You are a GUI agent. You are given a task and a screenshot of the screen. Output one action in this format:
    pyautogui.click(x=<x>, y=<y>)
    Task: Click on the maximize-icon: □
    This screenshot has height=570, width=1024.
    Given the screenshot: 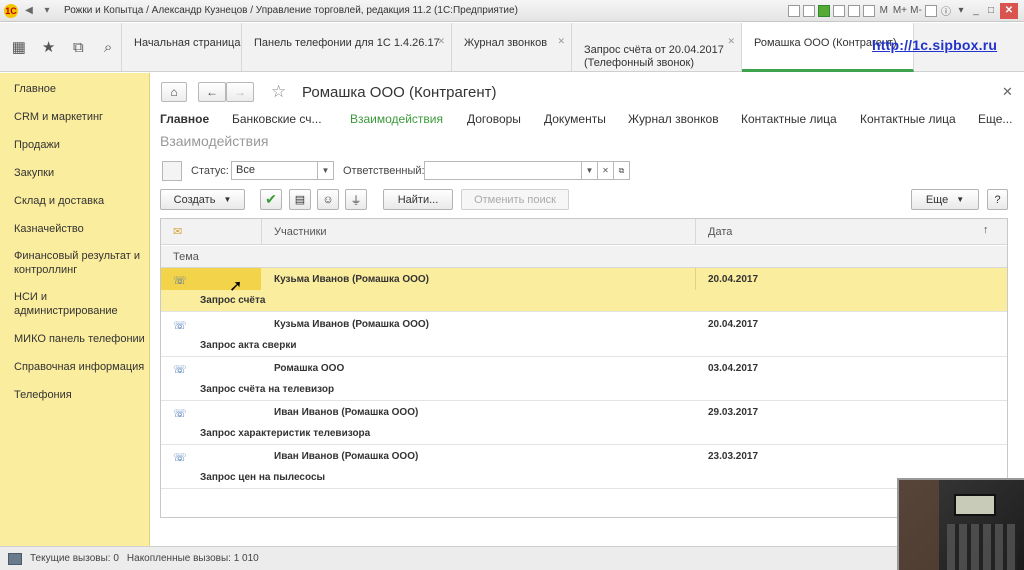 What is the action you would take?
    pyautogui.click(x=991, y=10)
    